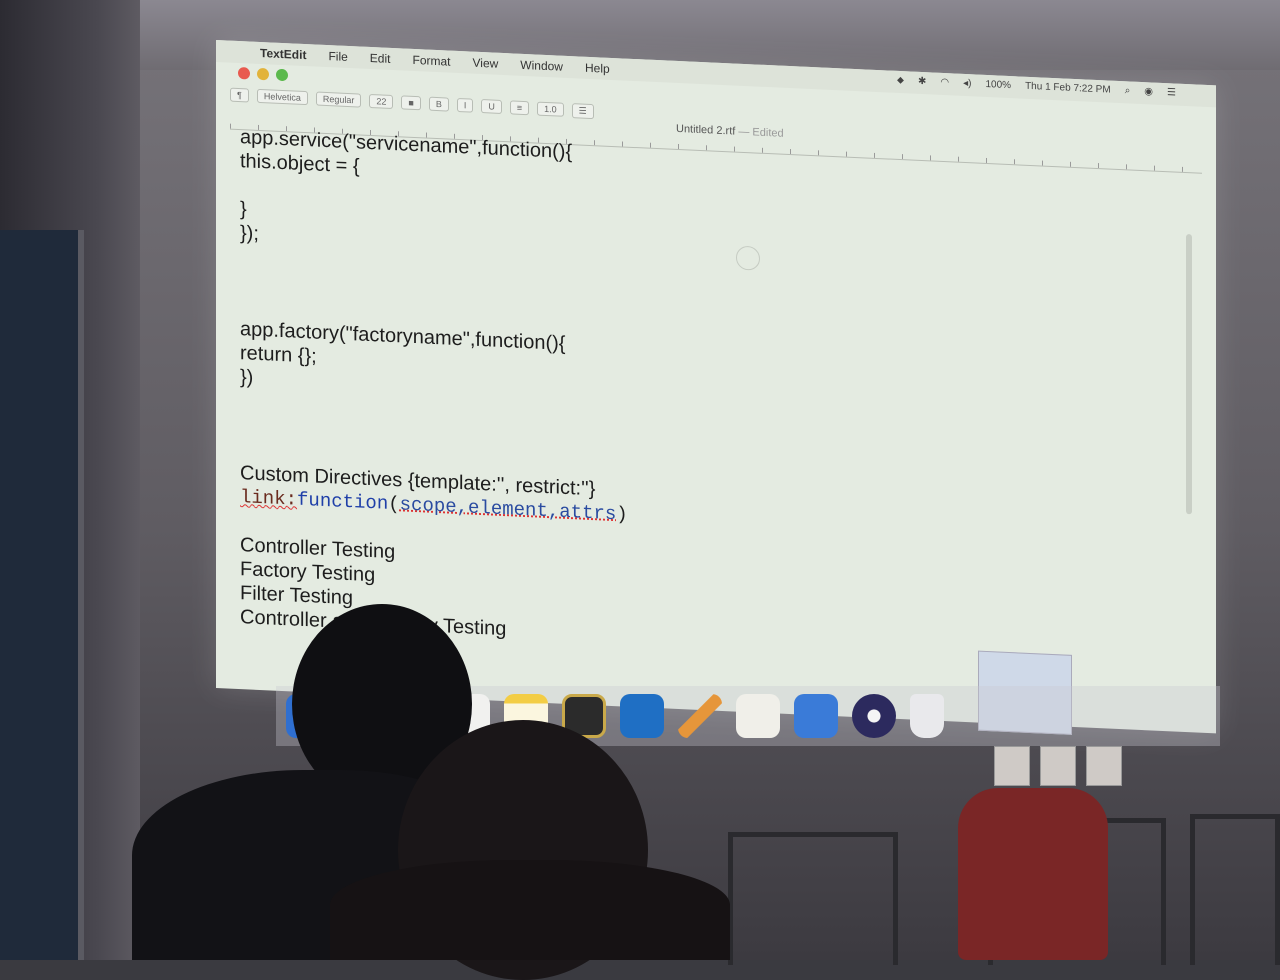  What do you see at coordinates (282, 75) in the screenshot?
I see `zoom-button` at bounding box center [282, 75].